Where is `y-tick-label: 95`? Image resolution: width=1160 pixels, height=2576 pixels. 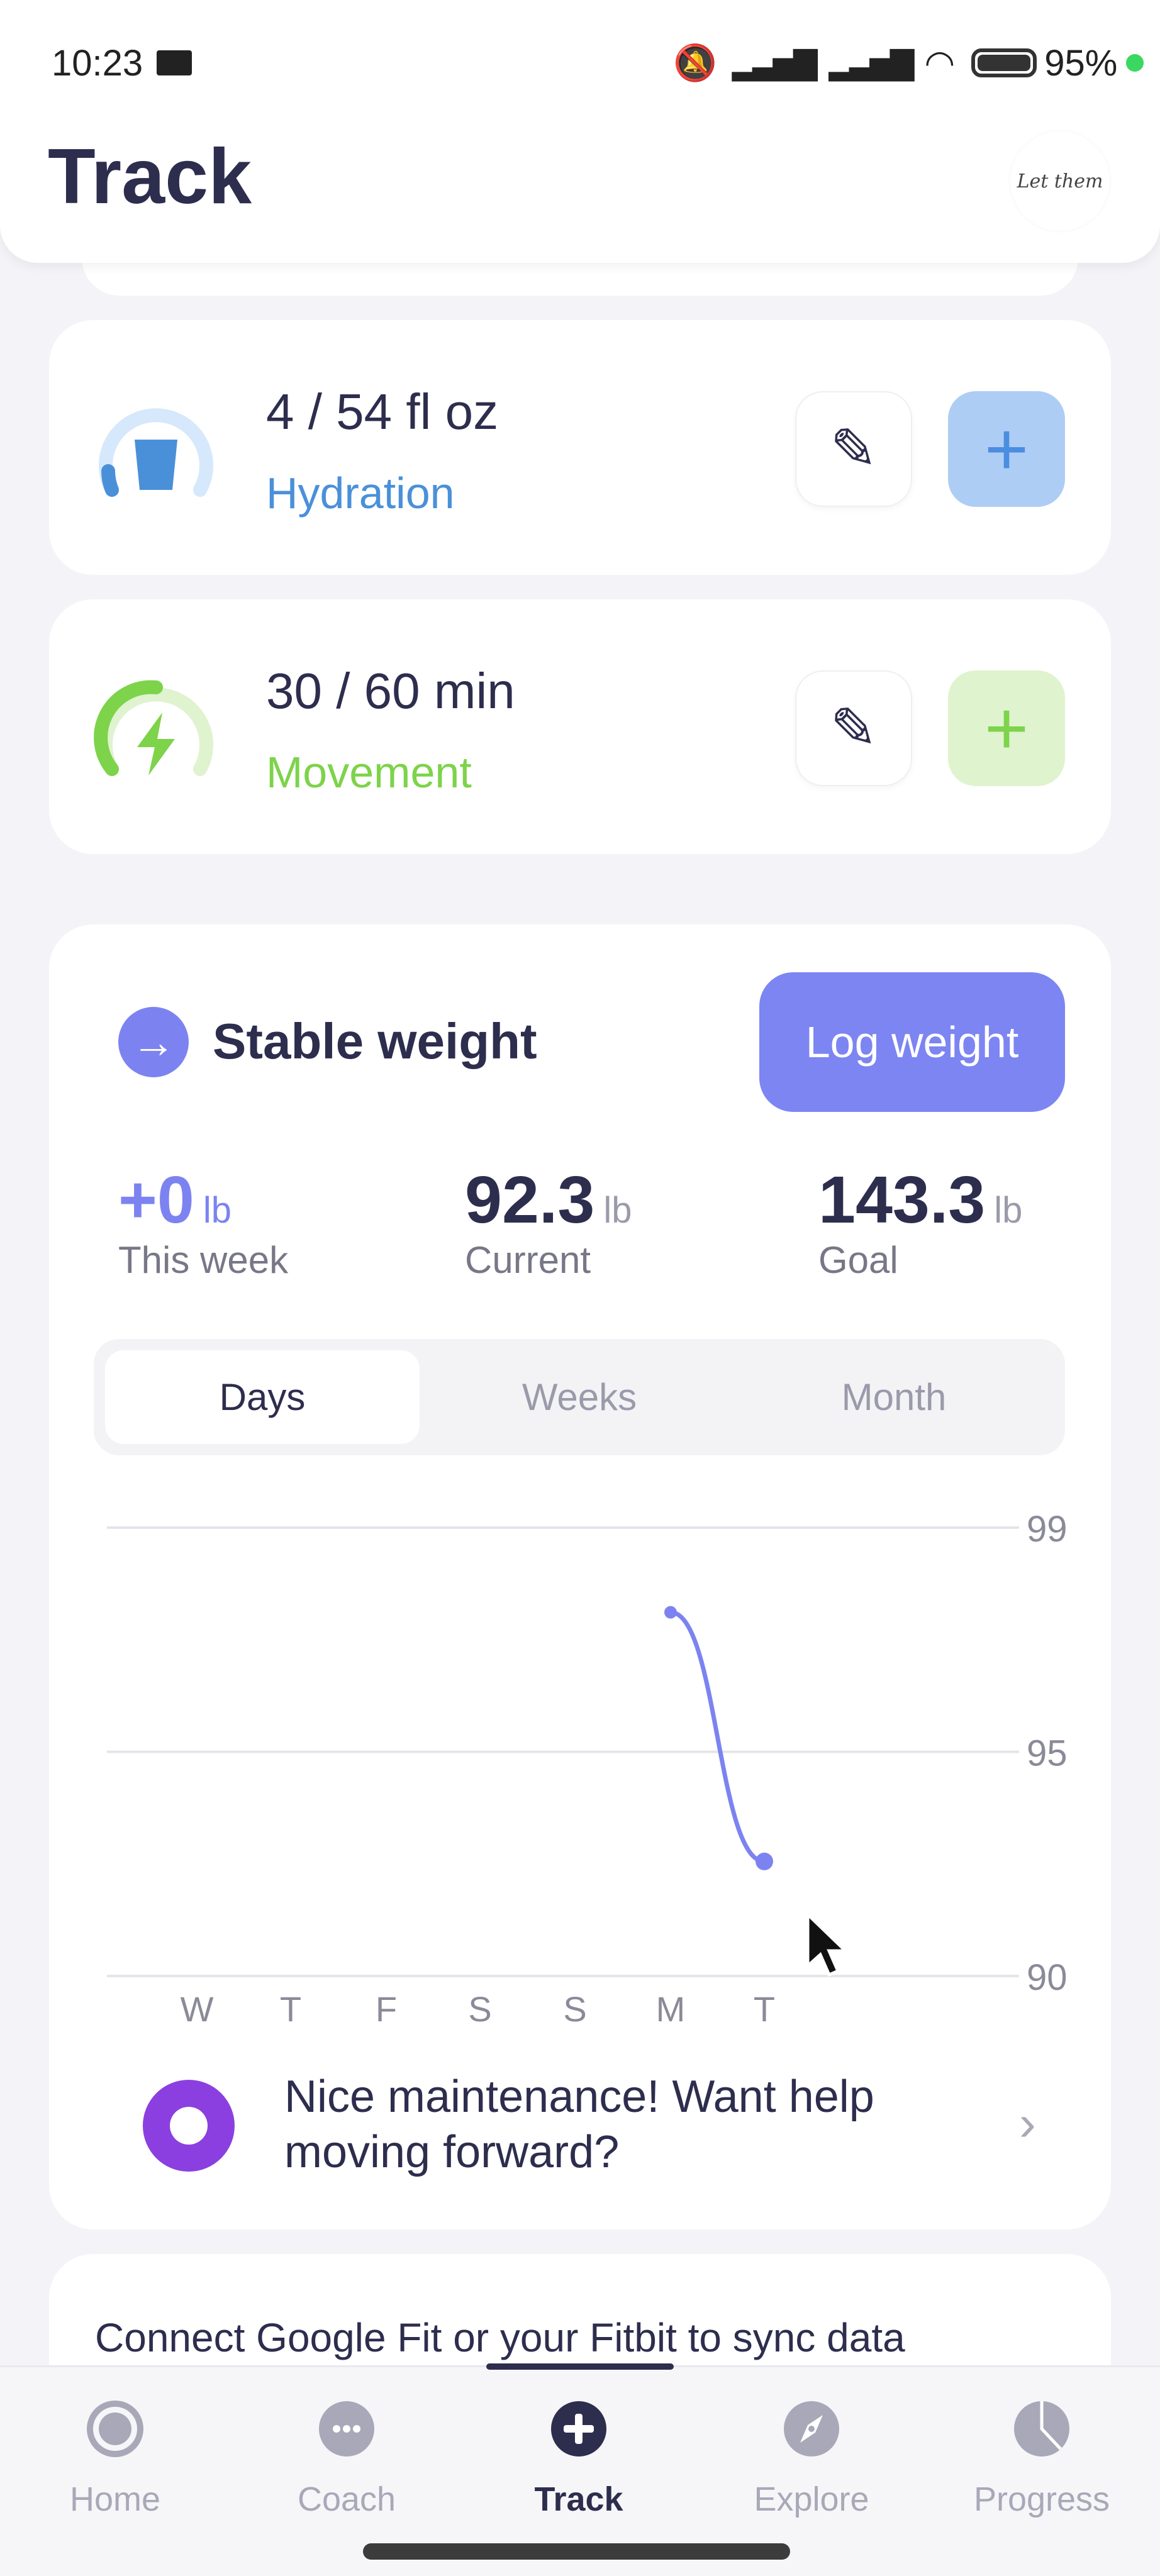
y-tick-label: 95 is located at coordinates (1047, 1753).